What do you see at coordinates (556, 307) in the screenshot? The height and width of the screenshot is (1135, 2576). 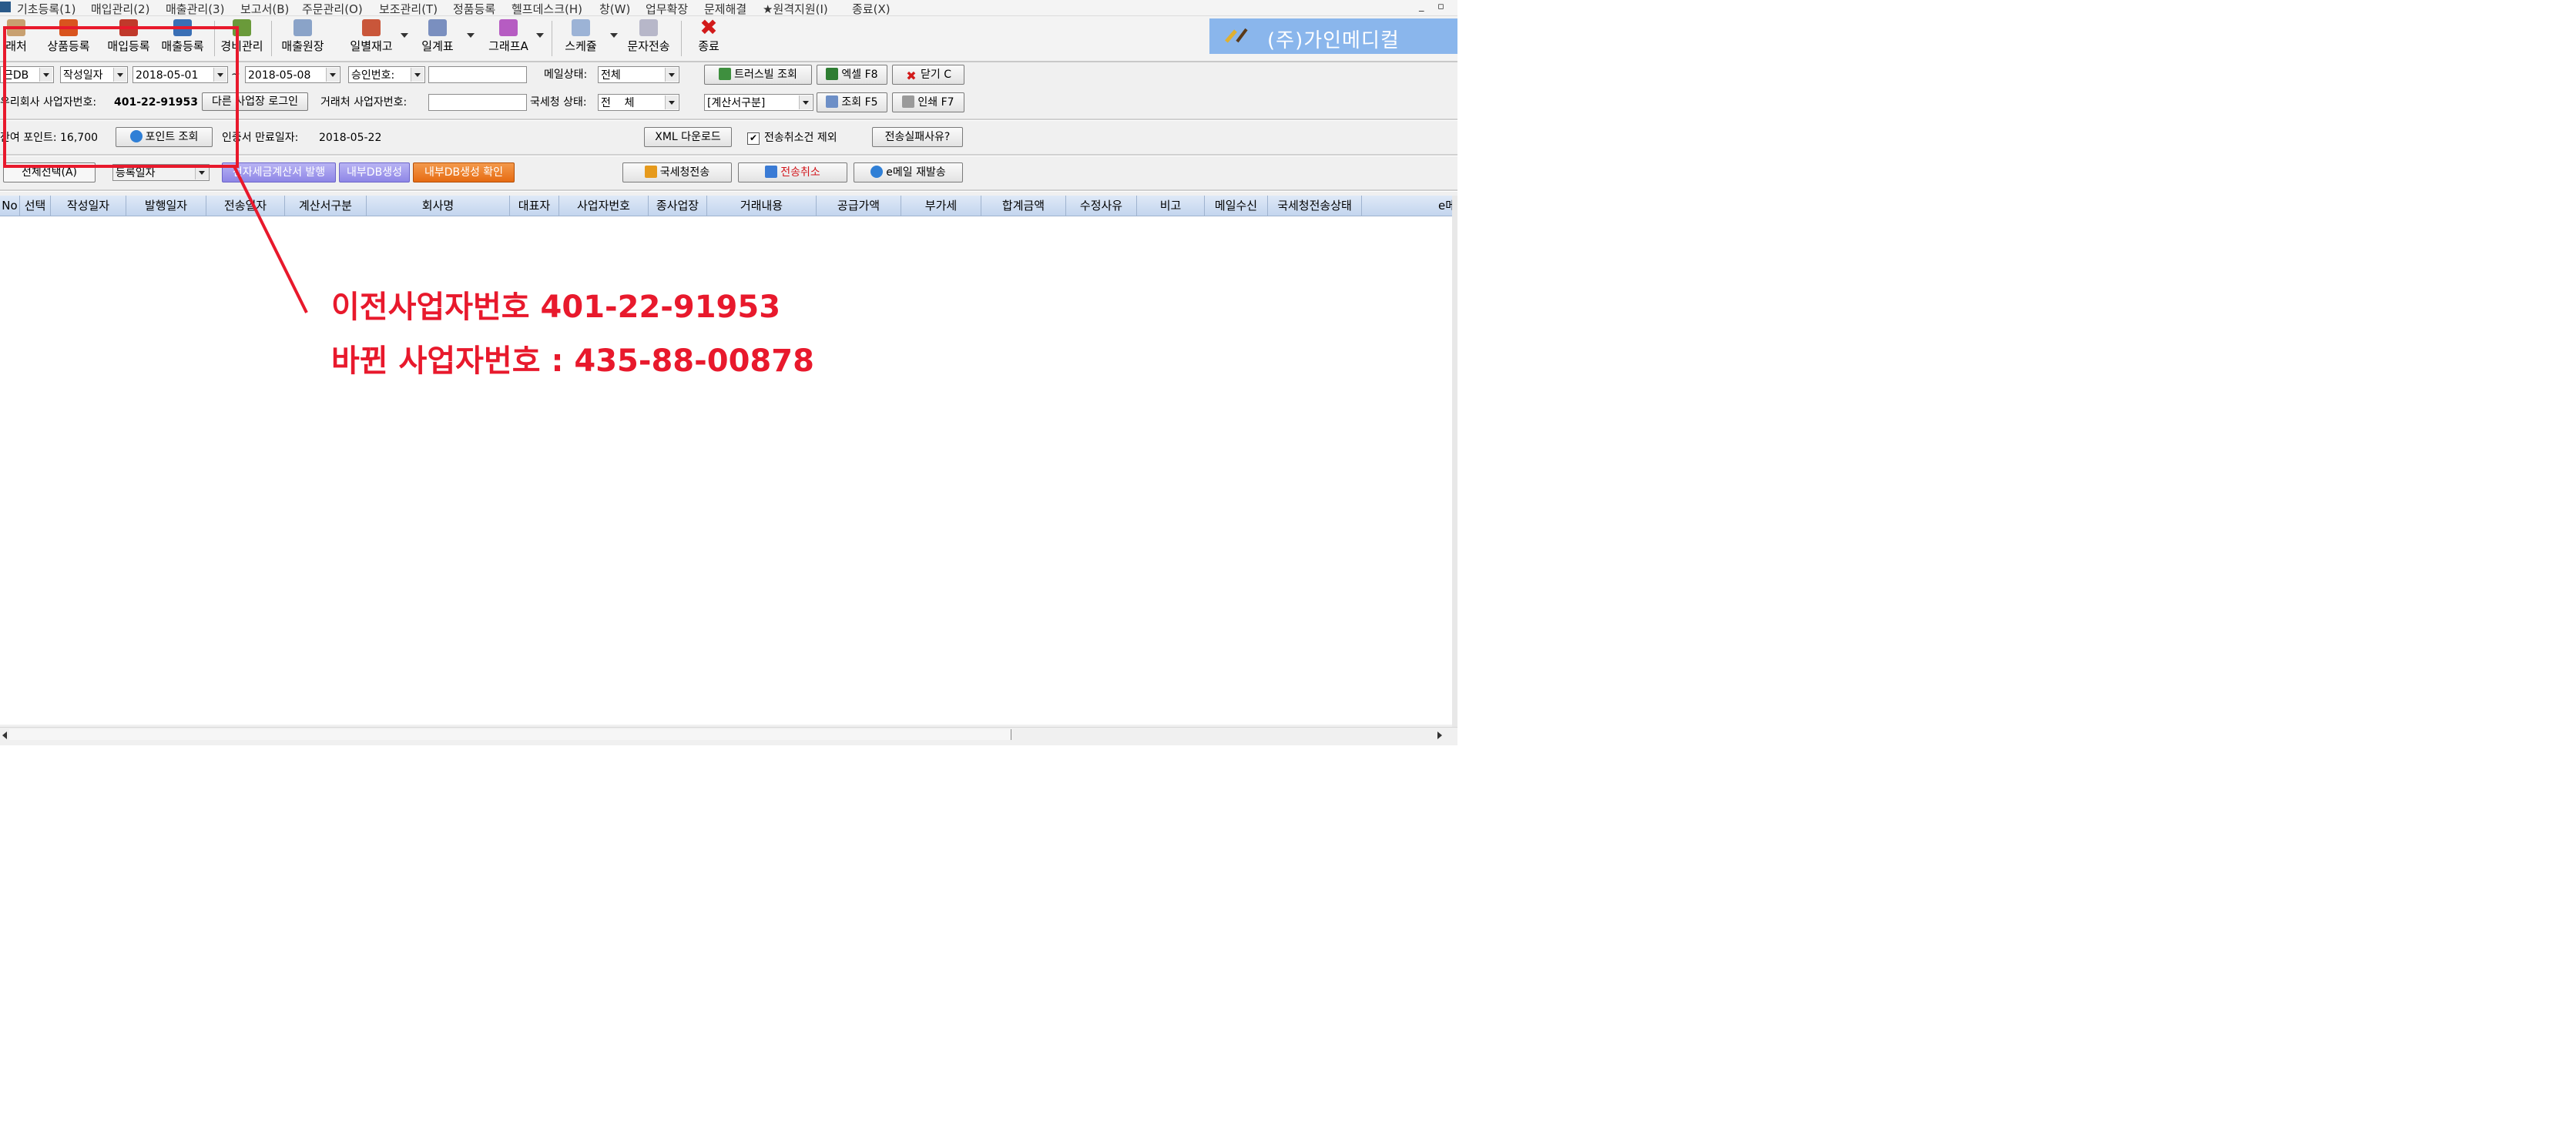 I see `annotation-old-bizno: 이전사업자번호 401-22-91953` at bounding box center [556, 307].